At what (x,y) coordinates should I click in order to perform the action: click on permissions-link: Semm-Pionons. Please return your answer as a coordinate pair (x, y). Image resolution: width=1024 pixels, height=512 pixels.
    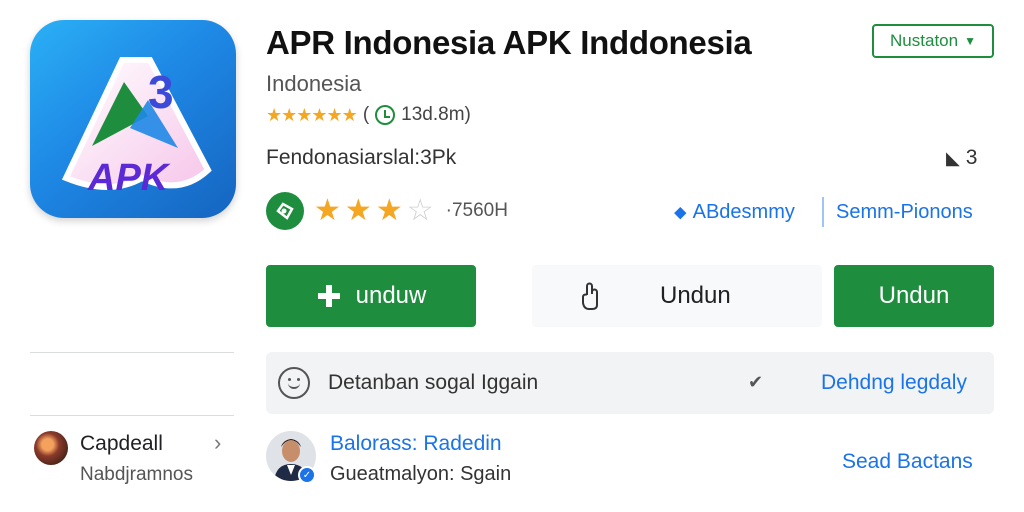
    Looking at the image, I should click on (904, 212).